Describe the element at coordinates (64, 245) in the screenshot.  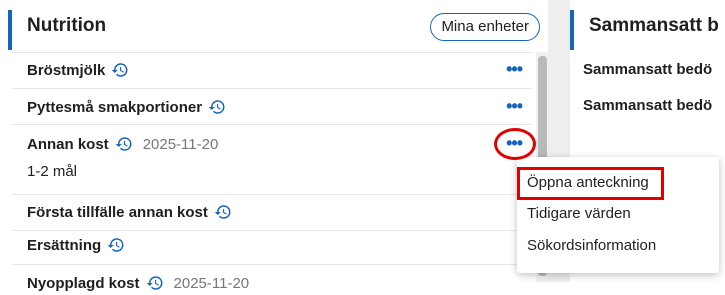
I see `row-label: Ersättning` at that location.